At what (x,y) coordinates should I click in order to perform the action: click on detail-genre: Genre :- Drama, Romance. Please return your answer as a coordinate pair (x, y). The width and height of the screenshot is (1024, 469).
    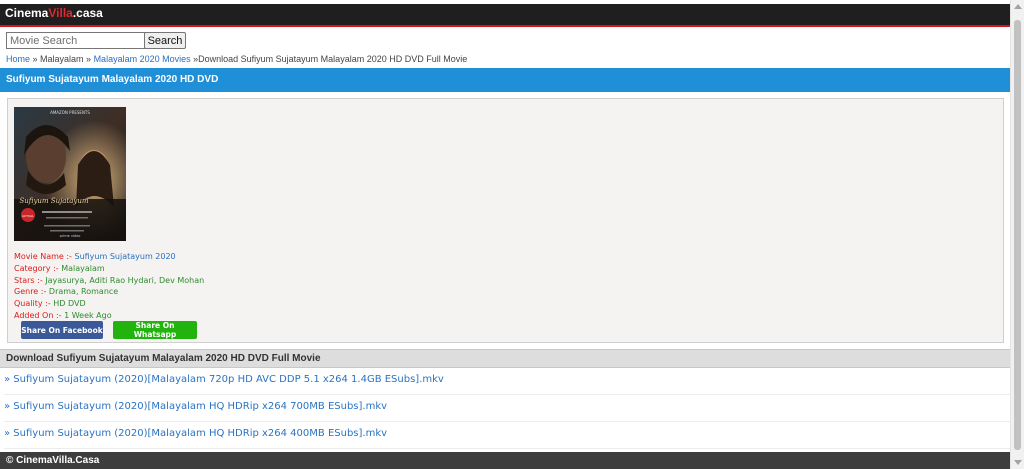
    Looking at the image, I should click on (109, 292).